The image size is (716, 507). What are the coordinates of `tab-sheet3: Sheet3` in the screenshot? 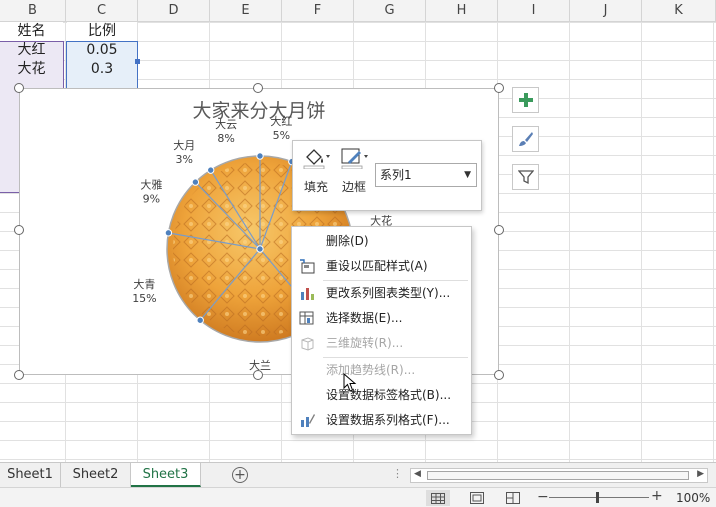 It's located at (166, 475).